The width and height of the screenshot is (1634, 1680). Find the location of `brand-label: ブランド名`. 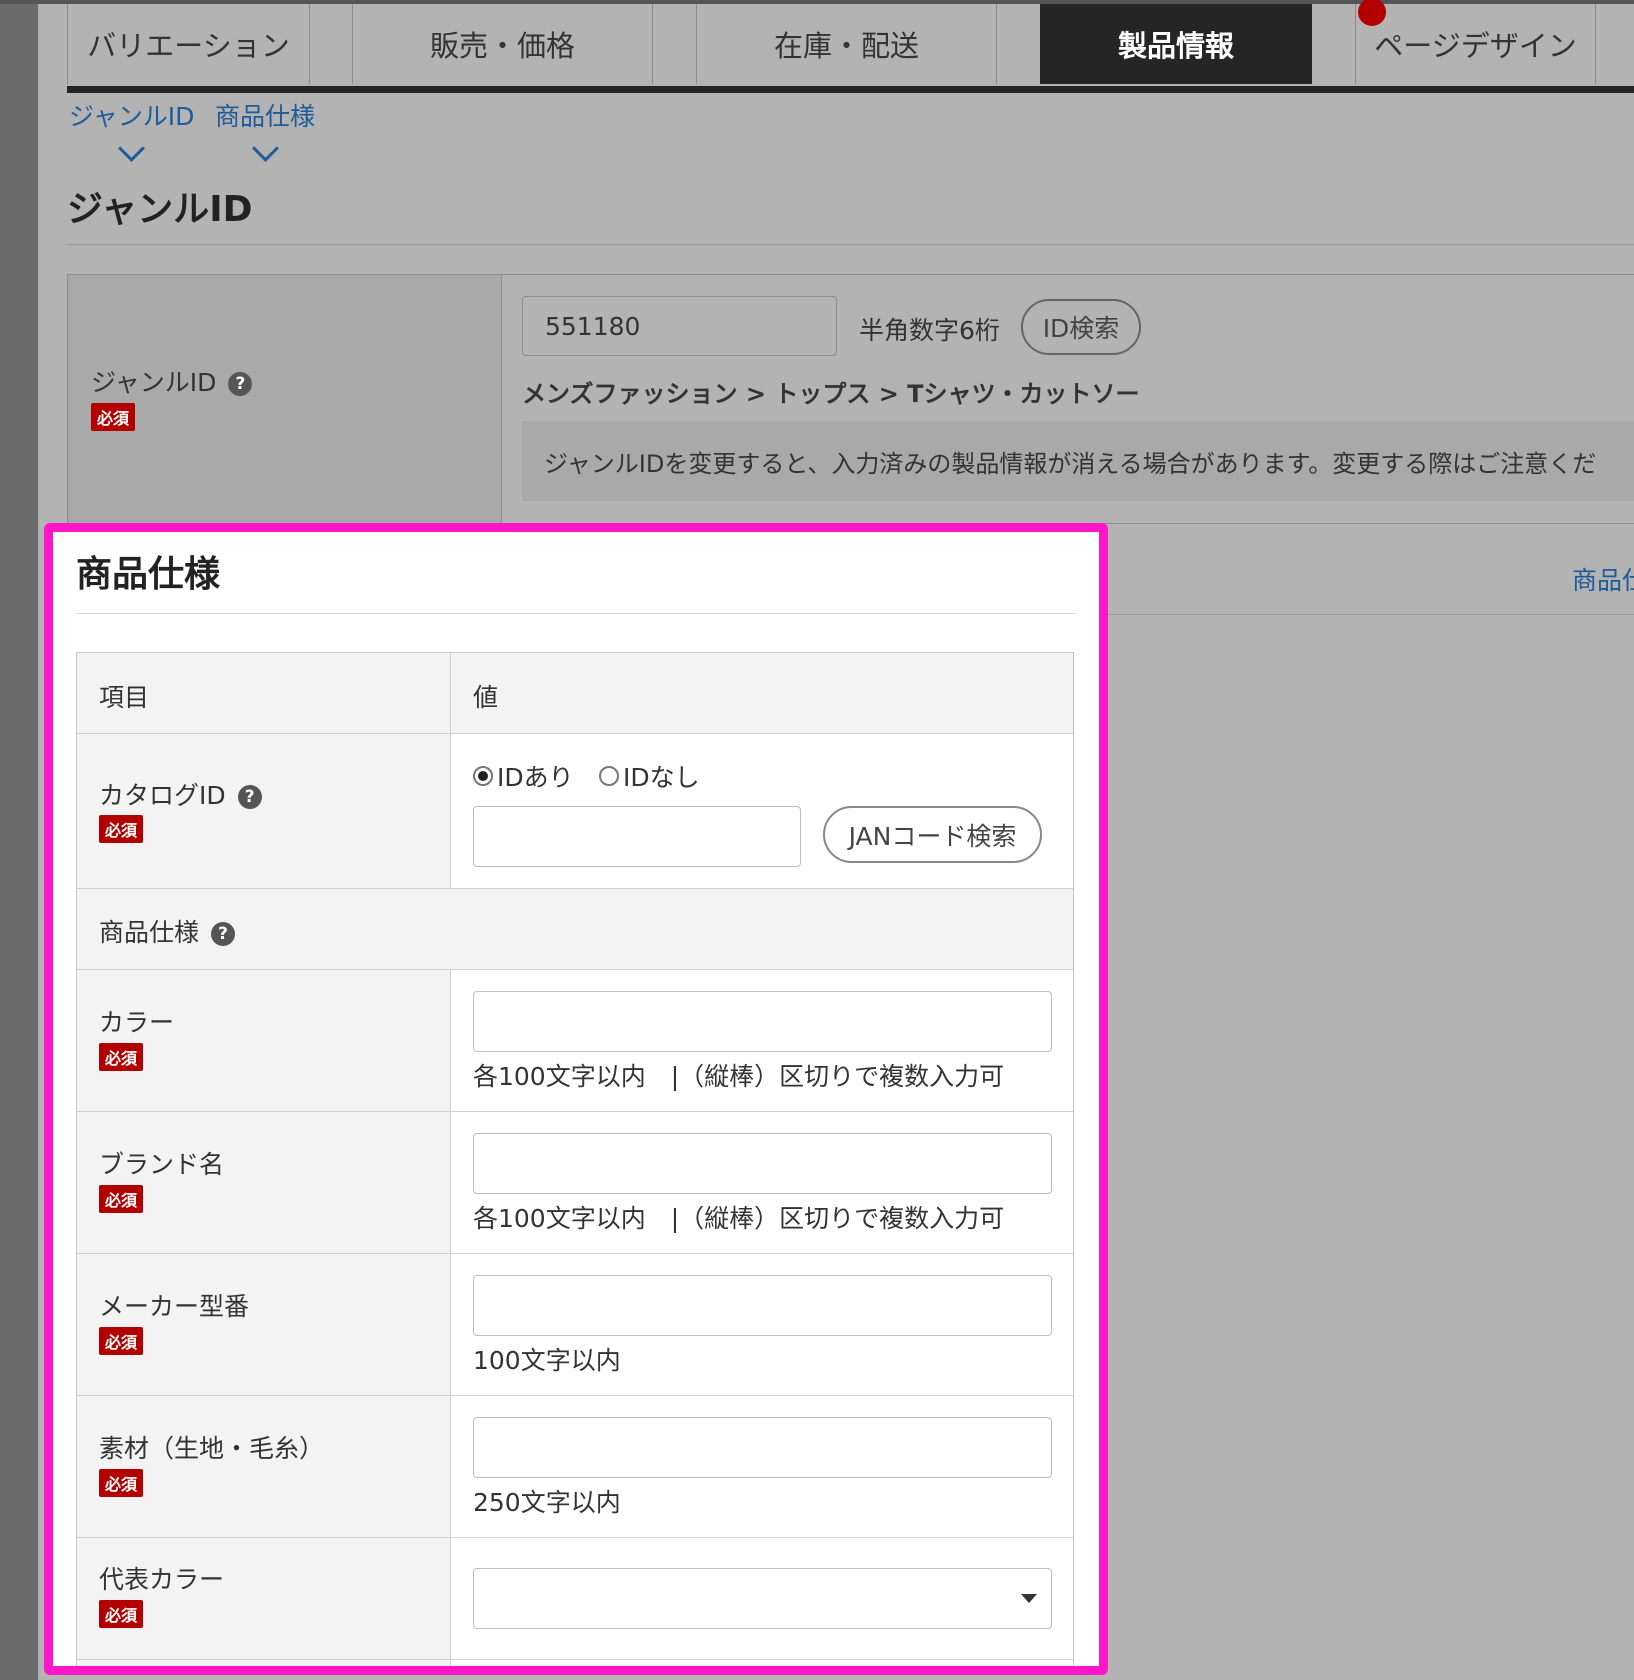

brand-label: ブランド名 is located at coordinates (162, 1164).